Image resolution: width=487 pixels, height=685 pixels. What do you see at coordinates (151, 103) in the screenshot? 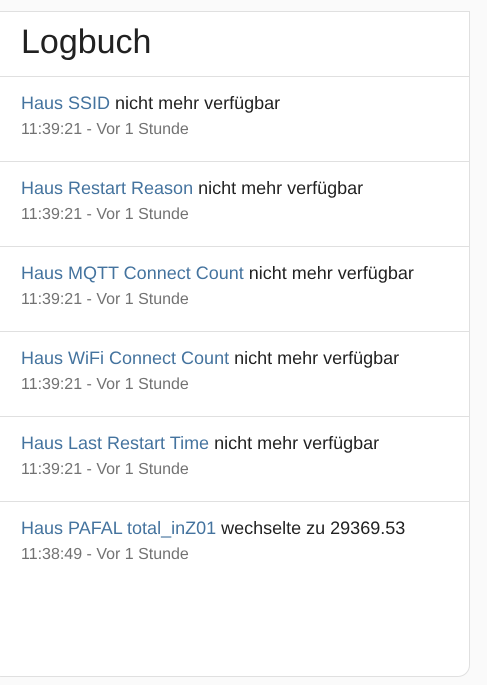
I see `log-message: Haus SSID nicht mehr verfügbar` at bounding box center [151, 103].